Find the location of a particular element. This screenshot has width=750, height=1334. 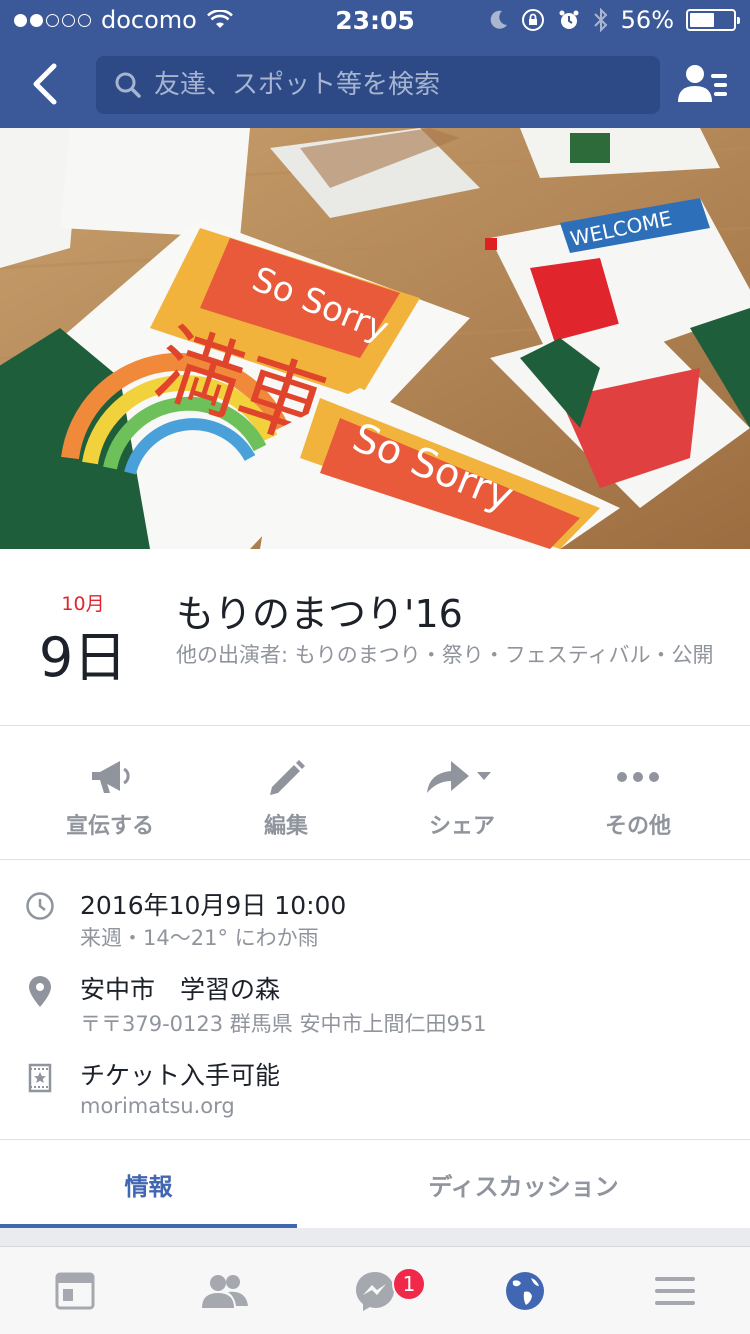

tab-menu is located at coordinates (675, 1290).